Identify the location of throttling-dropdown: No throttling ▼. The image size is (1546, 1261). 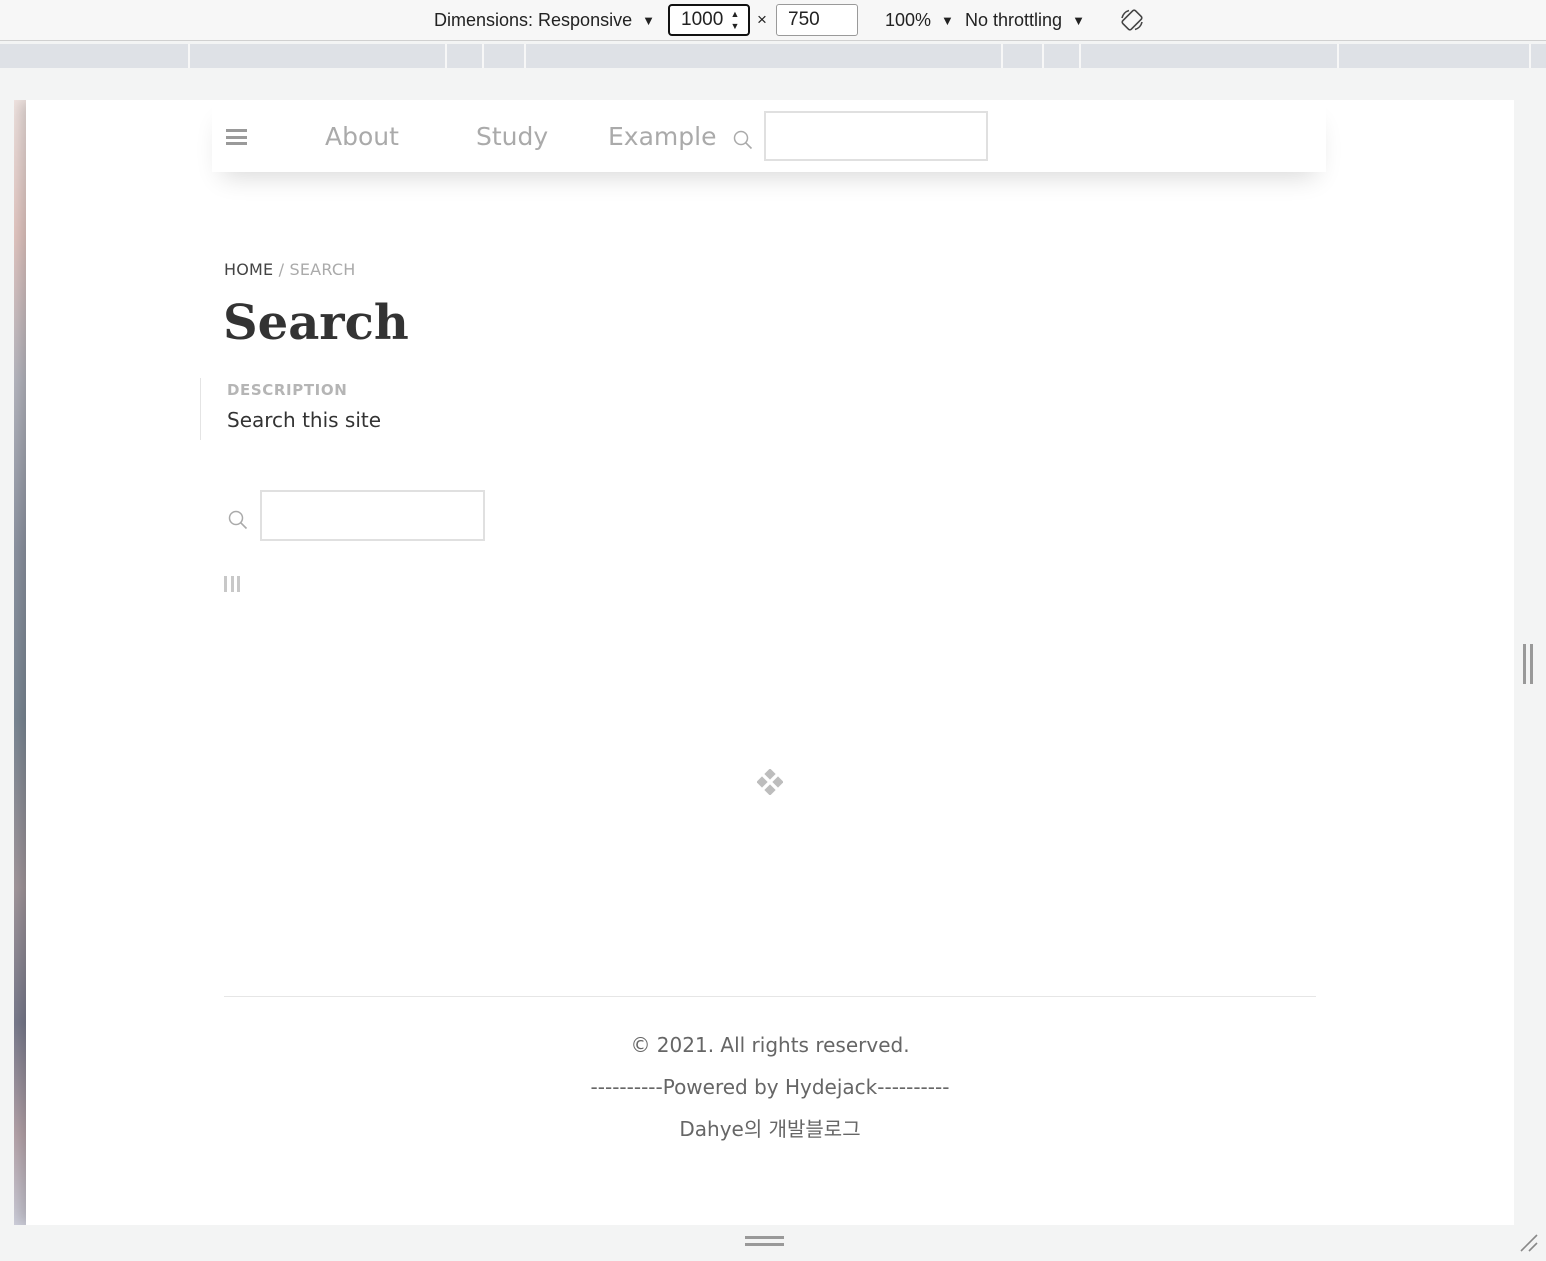
(1025, 20).